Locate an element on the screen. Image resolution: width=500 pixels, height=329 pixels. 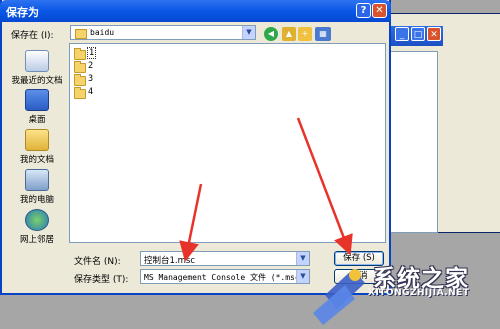
watermark-en: XITONGZHIJIA.NET is located at coordinates (419, 293).